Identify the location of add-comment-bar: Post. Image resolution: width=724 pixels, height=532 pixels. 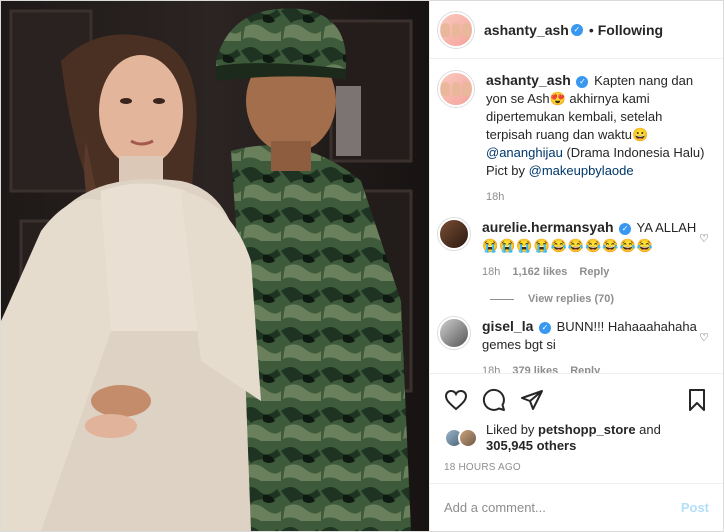
(576, 507).